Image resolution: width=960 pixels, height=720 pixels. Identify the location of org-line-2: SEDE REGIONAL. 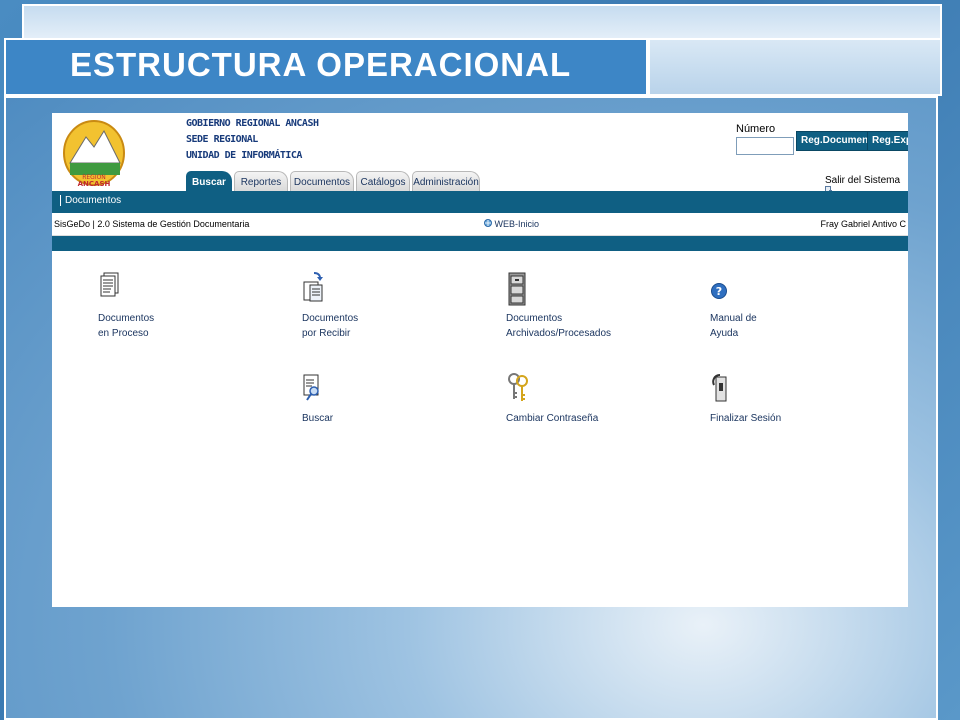
(222, 139).